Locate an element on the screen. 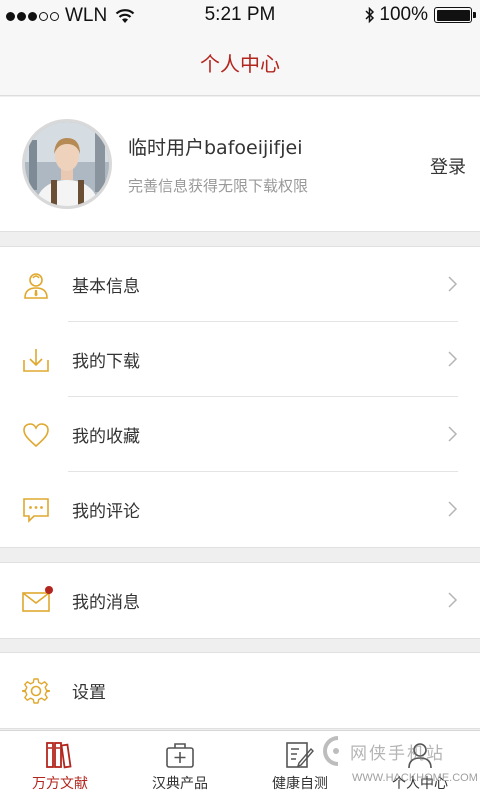 Image resolution: width=480 pixels, height=800 pixels. tab-label: 万方文献 is located at coordinates (60, 784).